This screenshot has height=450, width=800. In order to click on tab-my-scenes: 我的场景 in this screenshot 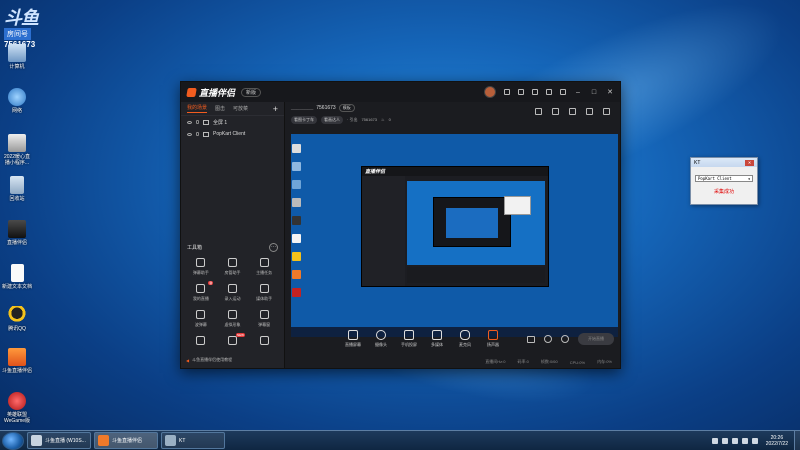, I will do `click(197, 108)`.